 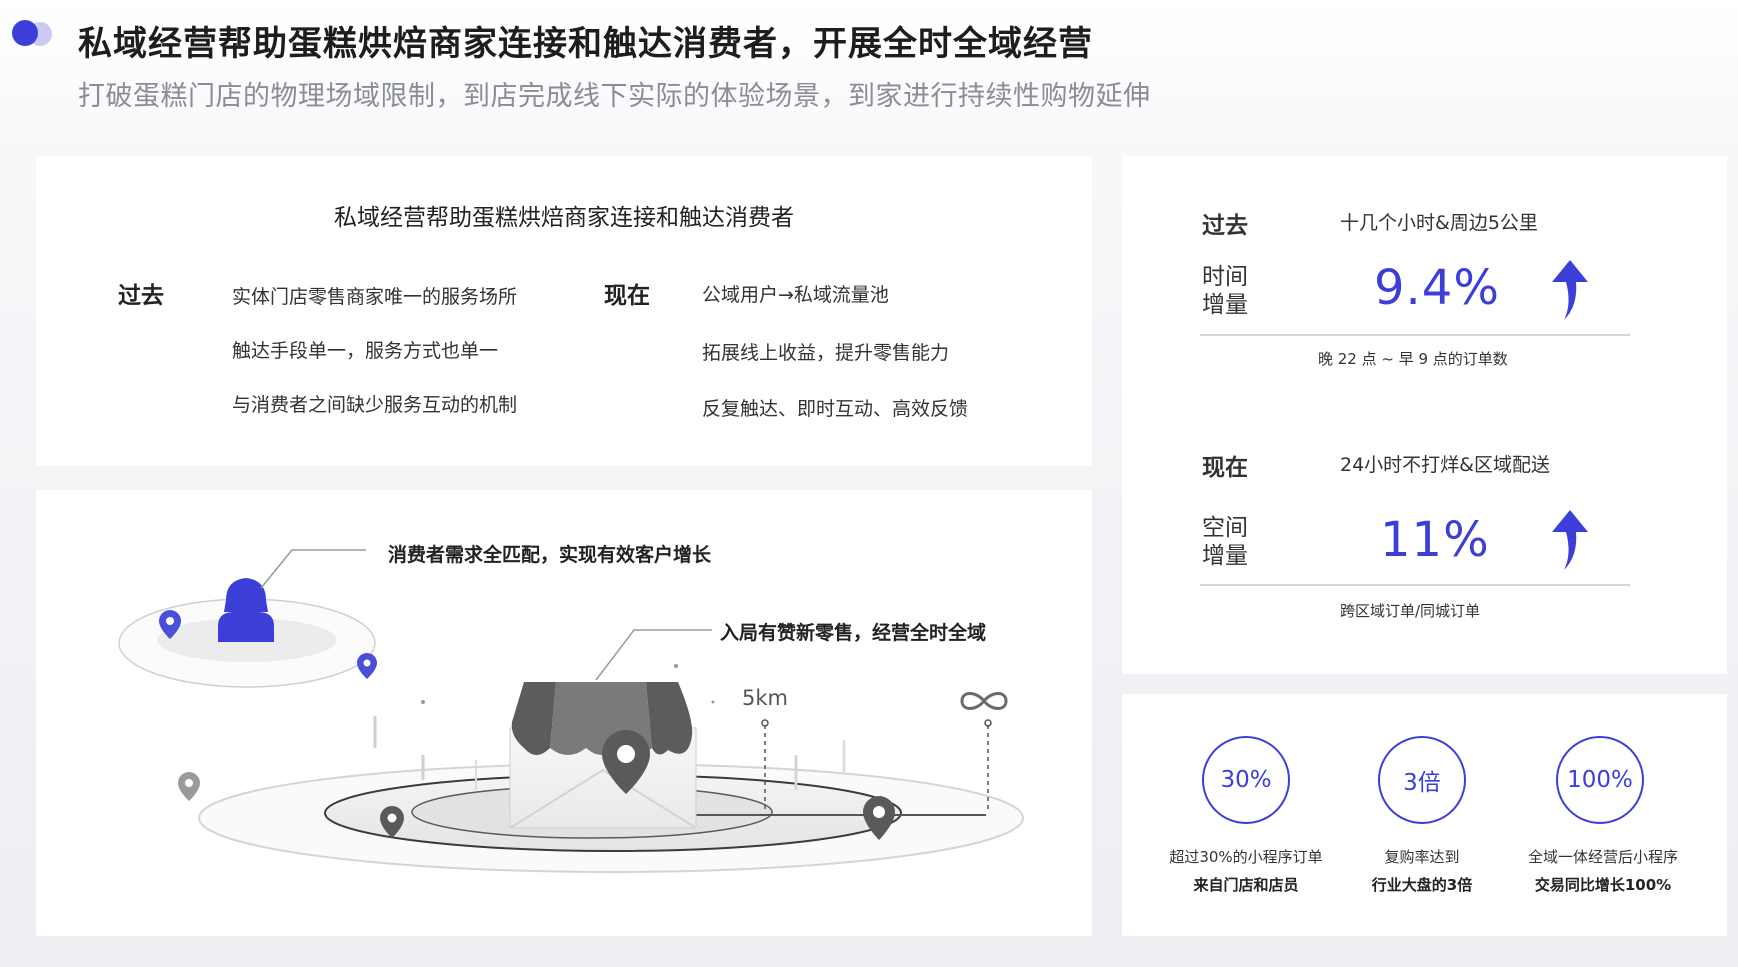 I want to click on now-item-3: 反复触达、即时互动、高效反馈, so click(x=835, y=409).